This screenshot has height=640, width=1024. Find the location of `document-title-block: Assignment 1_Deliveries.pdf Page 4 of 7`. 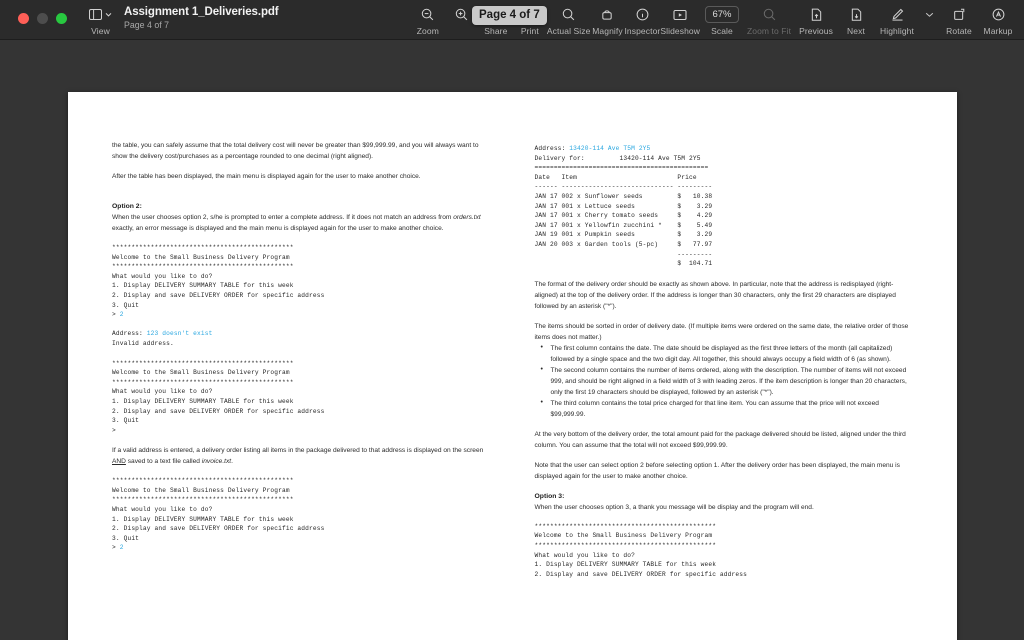

document-title-block: Assignment 1_Deliveries.pdf Page 4 of 7 is located at coordinates (195, 15).